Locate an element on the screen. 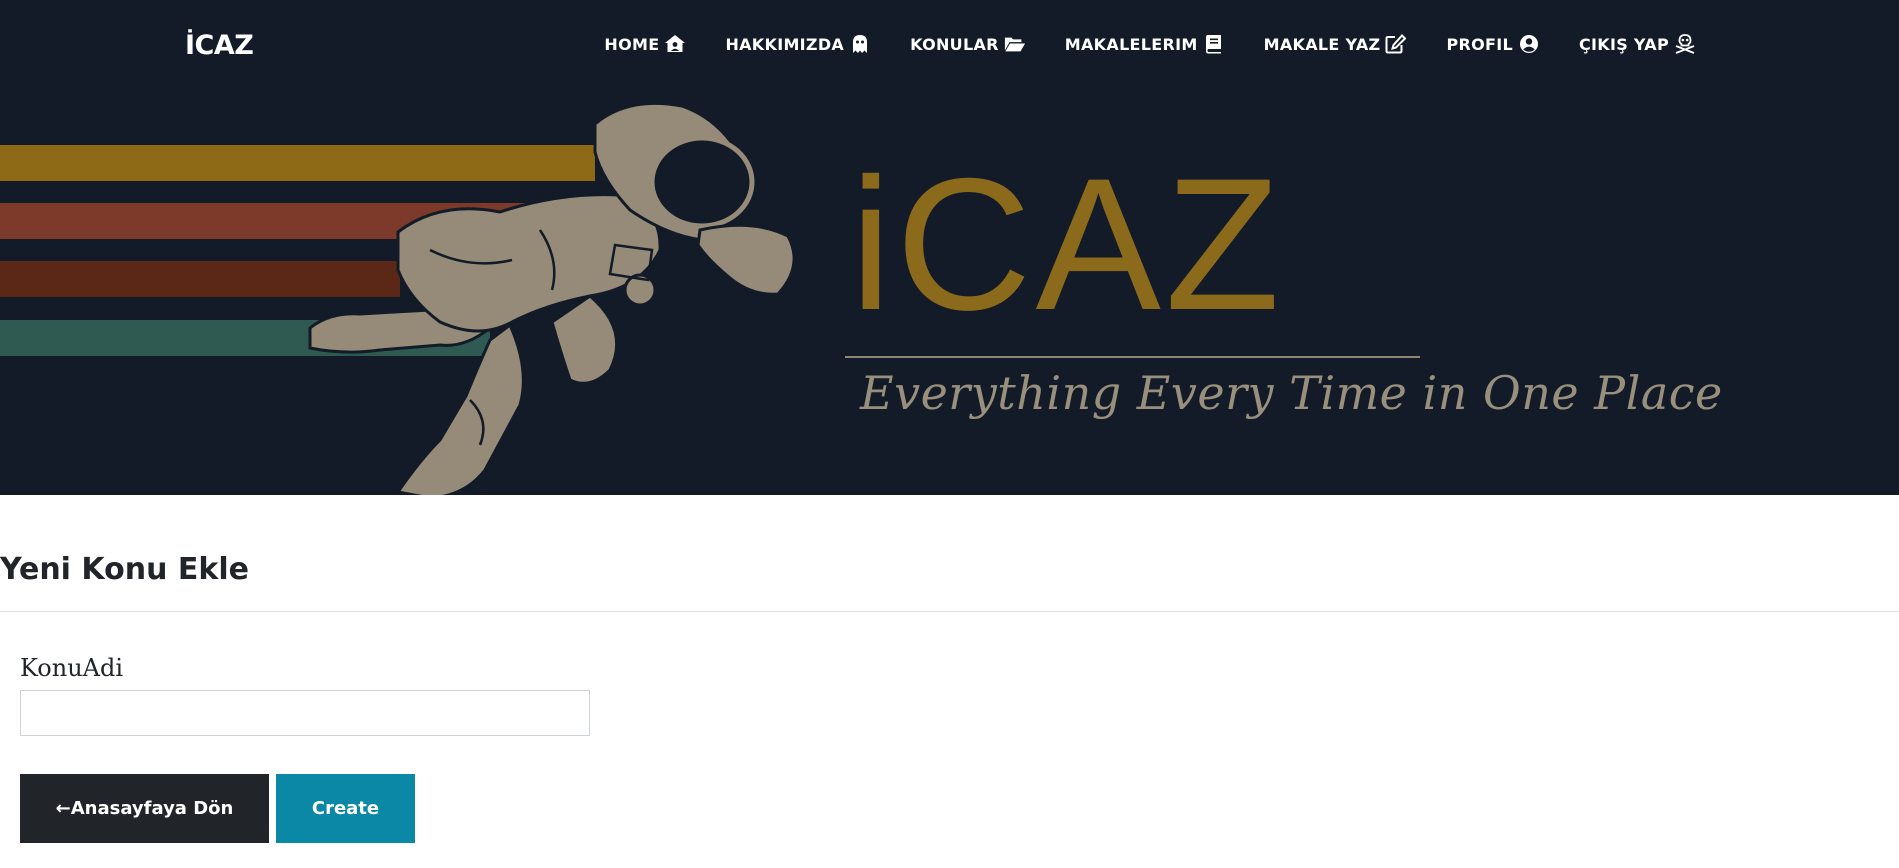 The image size is (1899, 868). astronaut-illustration is located at coordinates (552, 298).